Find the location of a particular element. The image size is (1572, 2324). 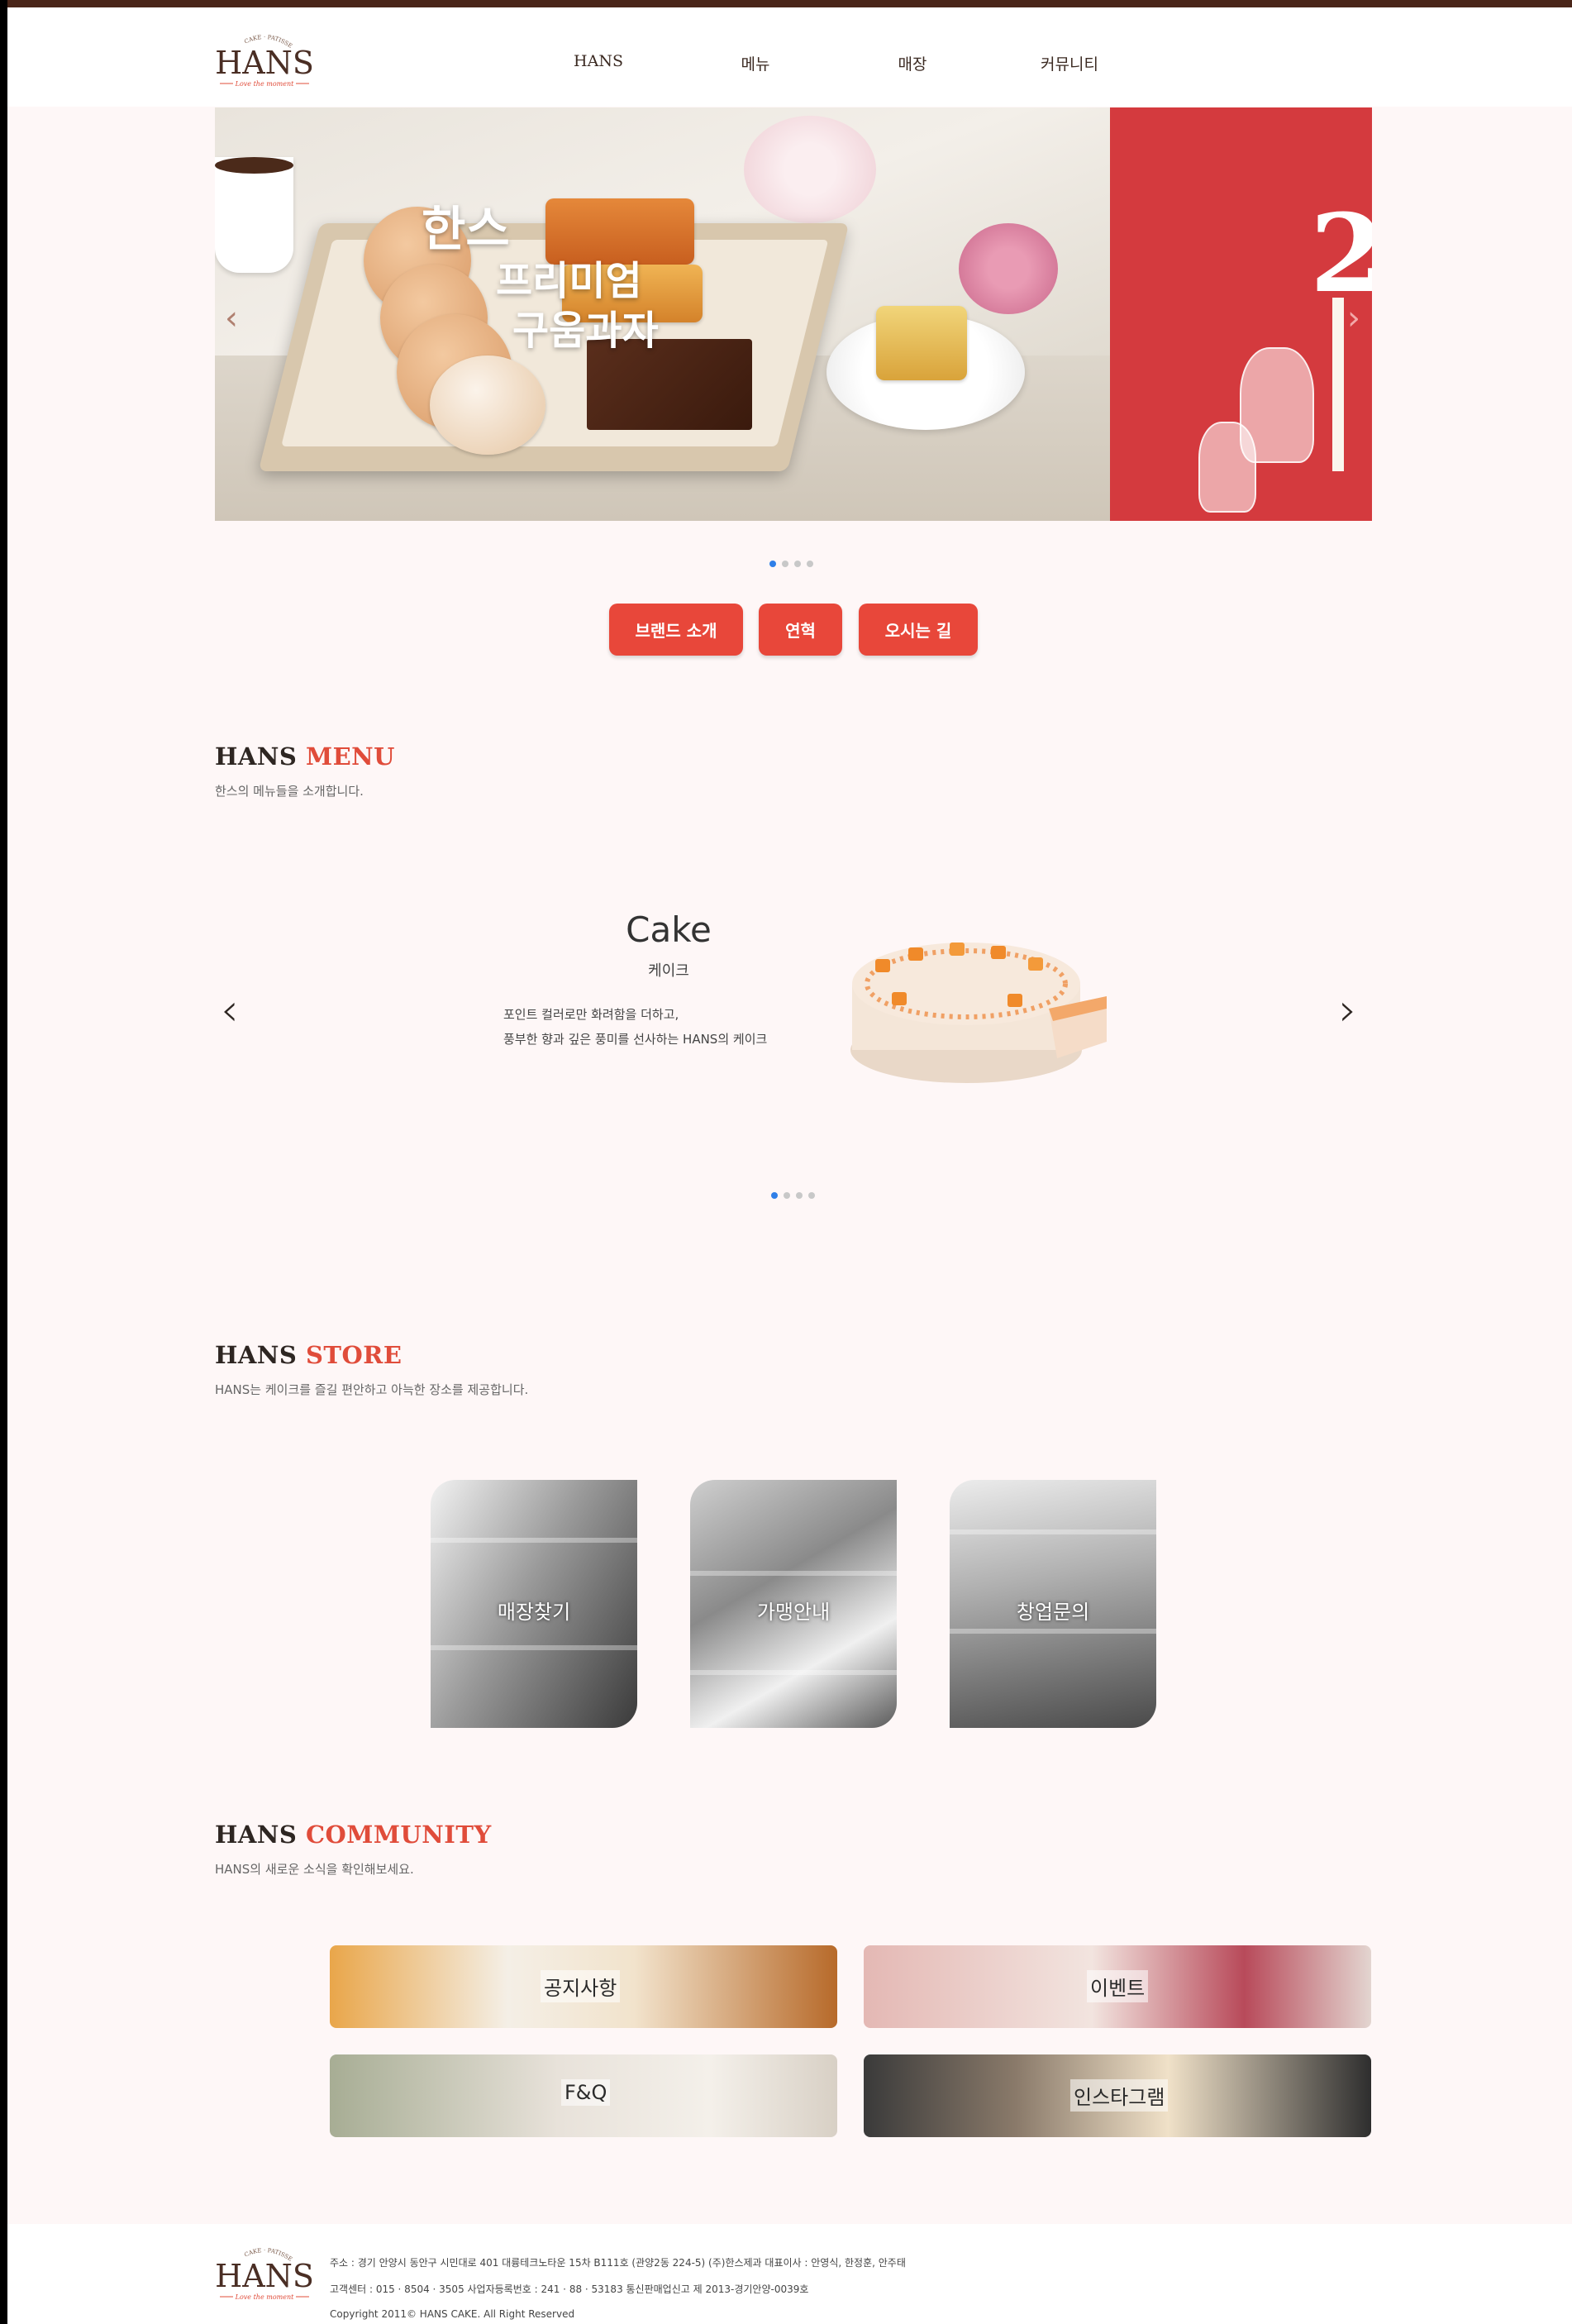

hans-logo-graphic: CAKE · PATISSERIE HANS Love the moment is located at coordinates (263, 56).